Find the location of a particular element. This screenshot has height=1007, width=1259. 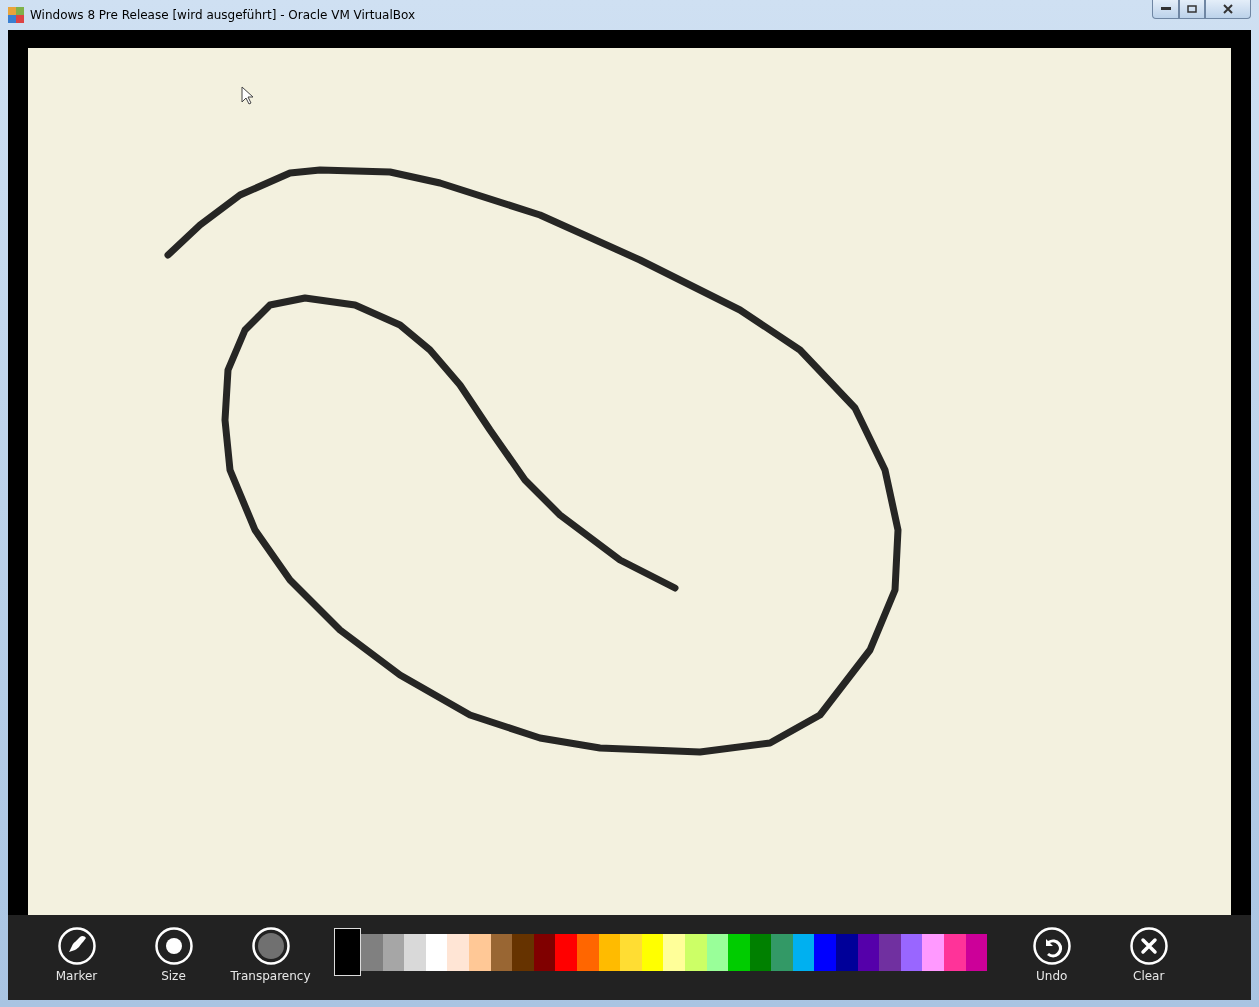

marker-icon is located at coordinates (76, 946).